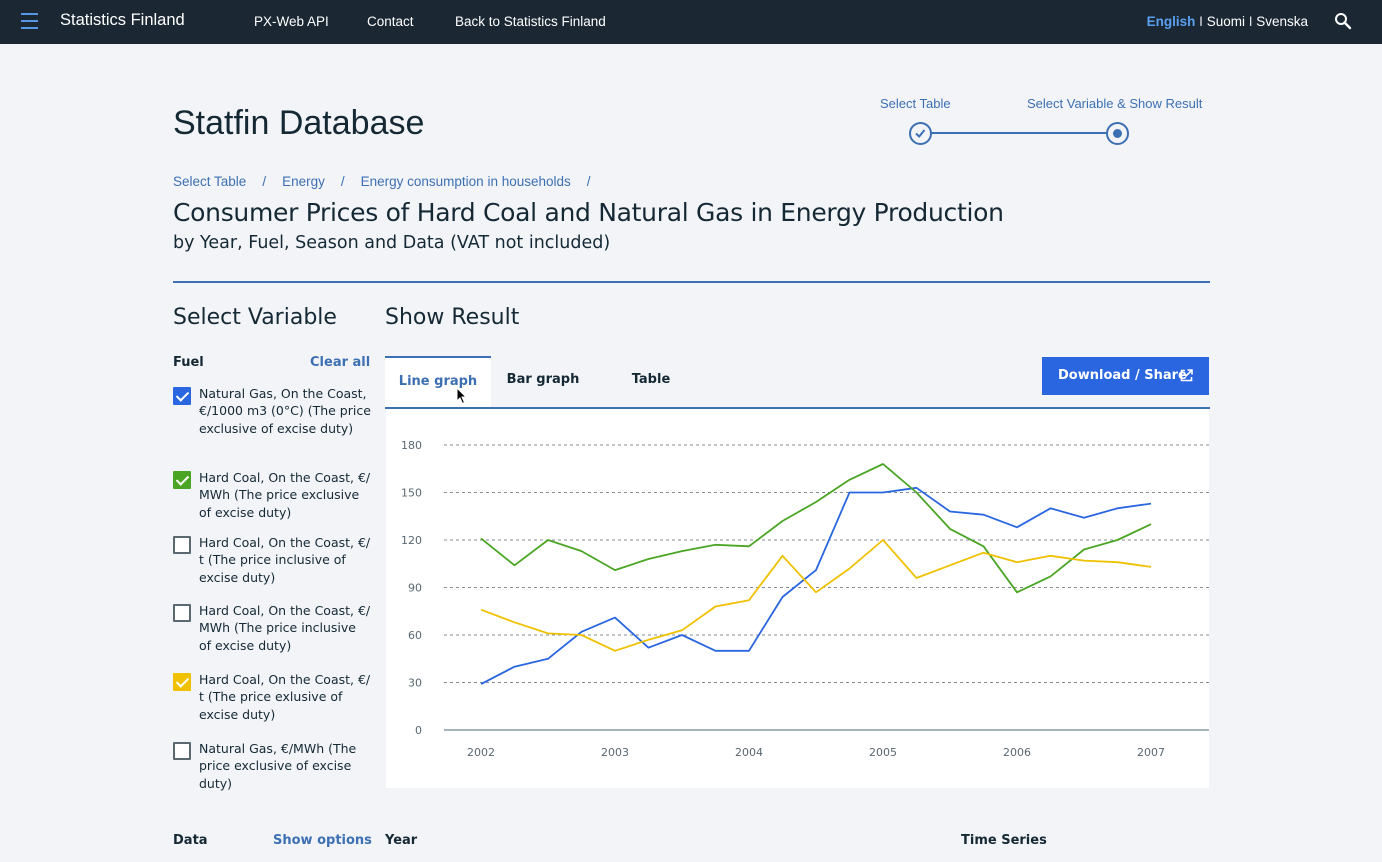  Describe the element at coordinates (255, 317) in the screenshot. I see `select-variable-heading: Select Variable` at that location.